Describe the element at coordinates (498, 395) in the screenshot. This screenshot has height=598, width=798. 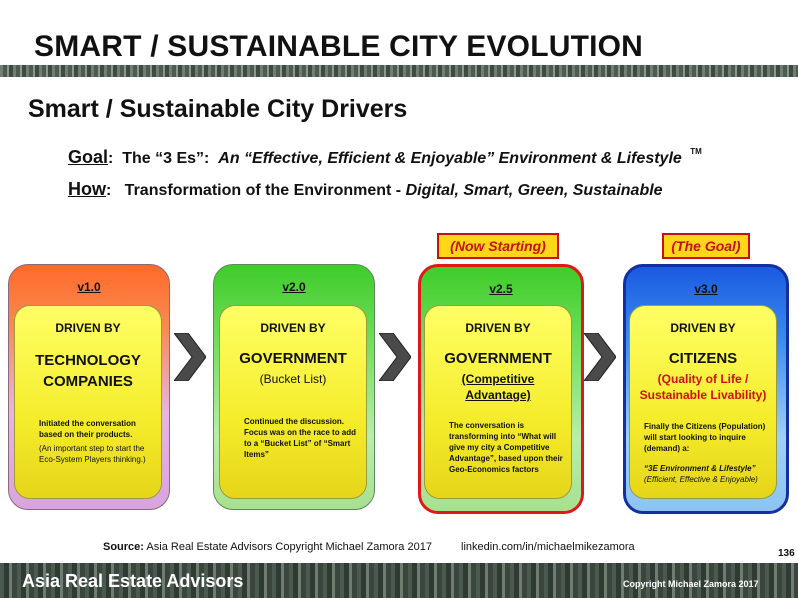
I see `driver-sub-2: Advantage)` at that location.